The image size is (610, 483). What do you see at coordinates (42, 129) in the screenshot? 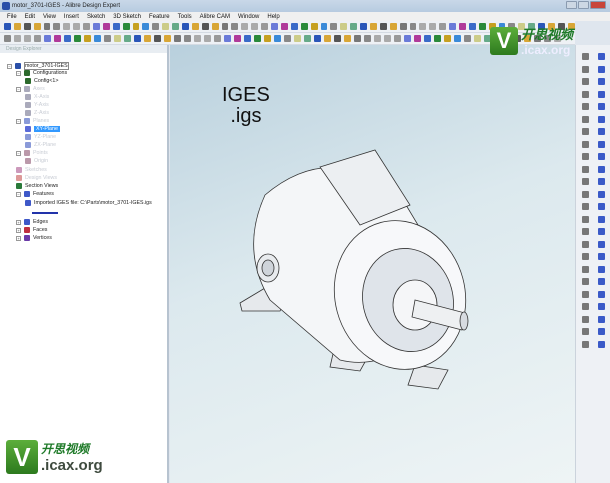
I see `tree-node: XY-Plane` at bounding box center [42, 129].